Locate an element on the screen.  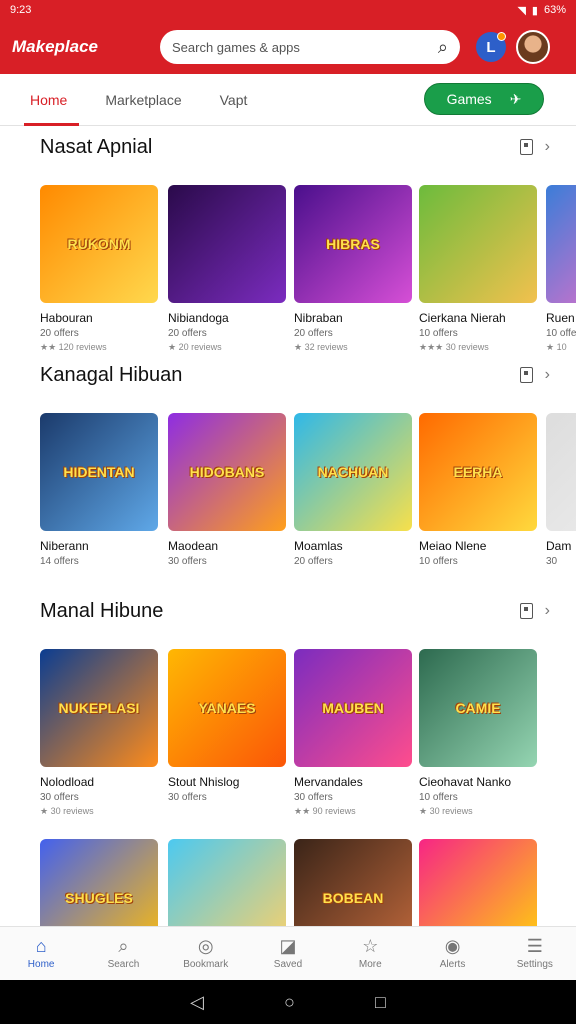
section-header: Nasat Apnial › is located at coordinates (295, 147).